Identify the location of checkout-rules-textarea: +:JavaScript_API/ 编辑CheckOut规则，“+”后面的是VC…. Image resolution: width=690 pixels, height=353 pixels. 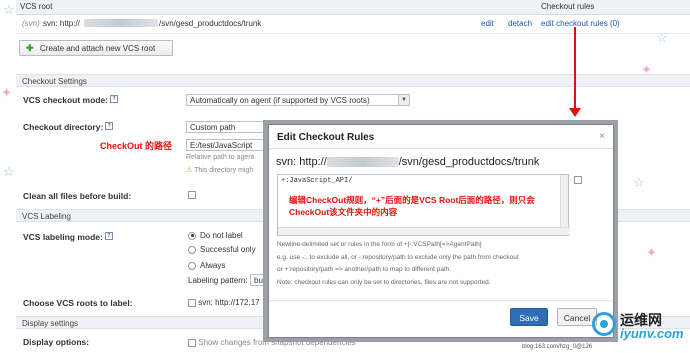
(423, 205).